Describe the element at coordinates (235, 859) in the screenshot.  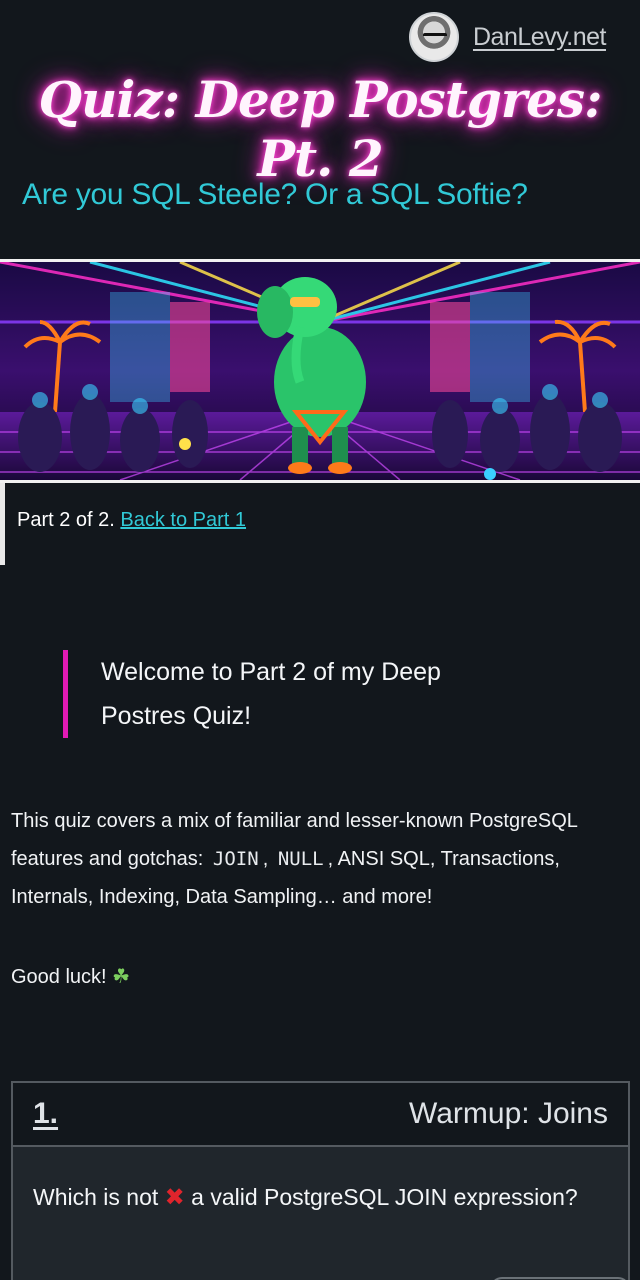
I see `code-join: JOIN` at that location.